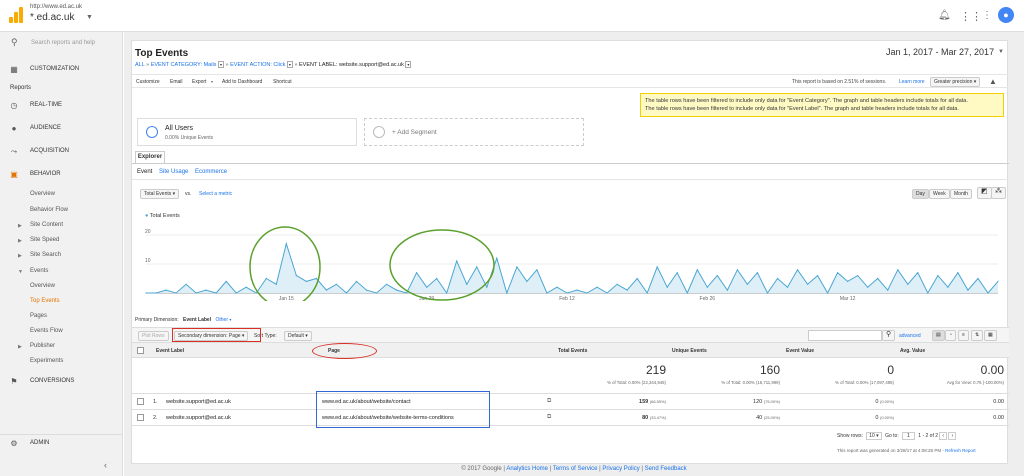 The width and height of the screenshot is (1024, 476). I want to click on row-checkbox, so click(140, 417).